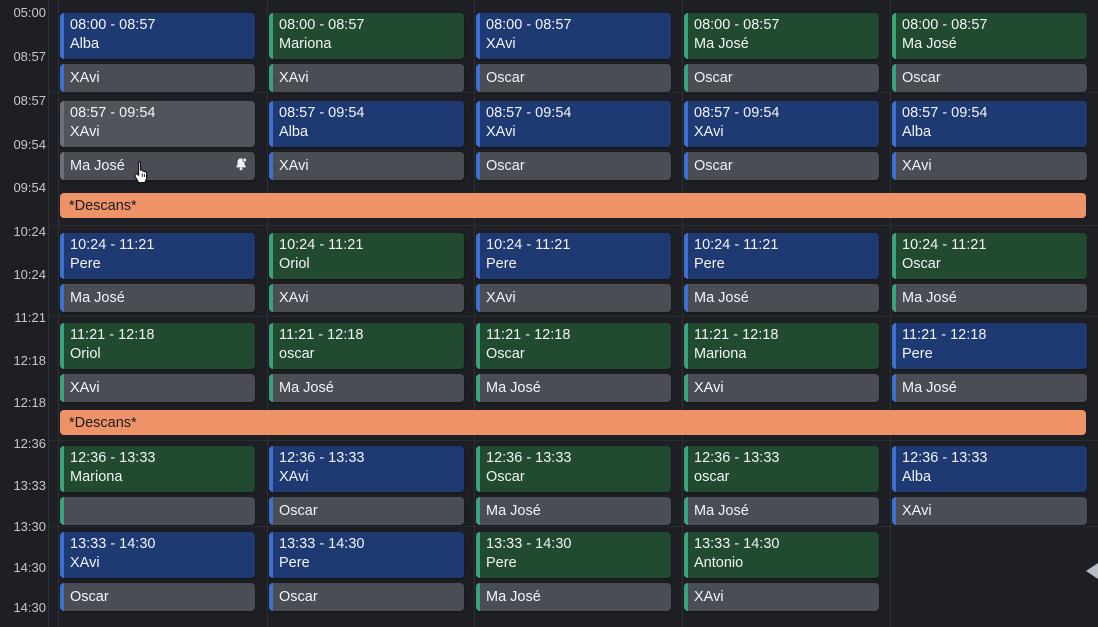  What do you see at coordinates (29, 187) in the screenshot?
I see `time-axis-label: 09:54` at bounding box center [29, 187].